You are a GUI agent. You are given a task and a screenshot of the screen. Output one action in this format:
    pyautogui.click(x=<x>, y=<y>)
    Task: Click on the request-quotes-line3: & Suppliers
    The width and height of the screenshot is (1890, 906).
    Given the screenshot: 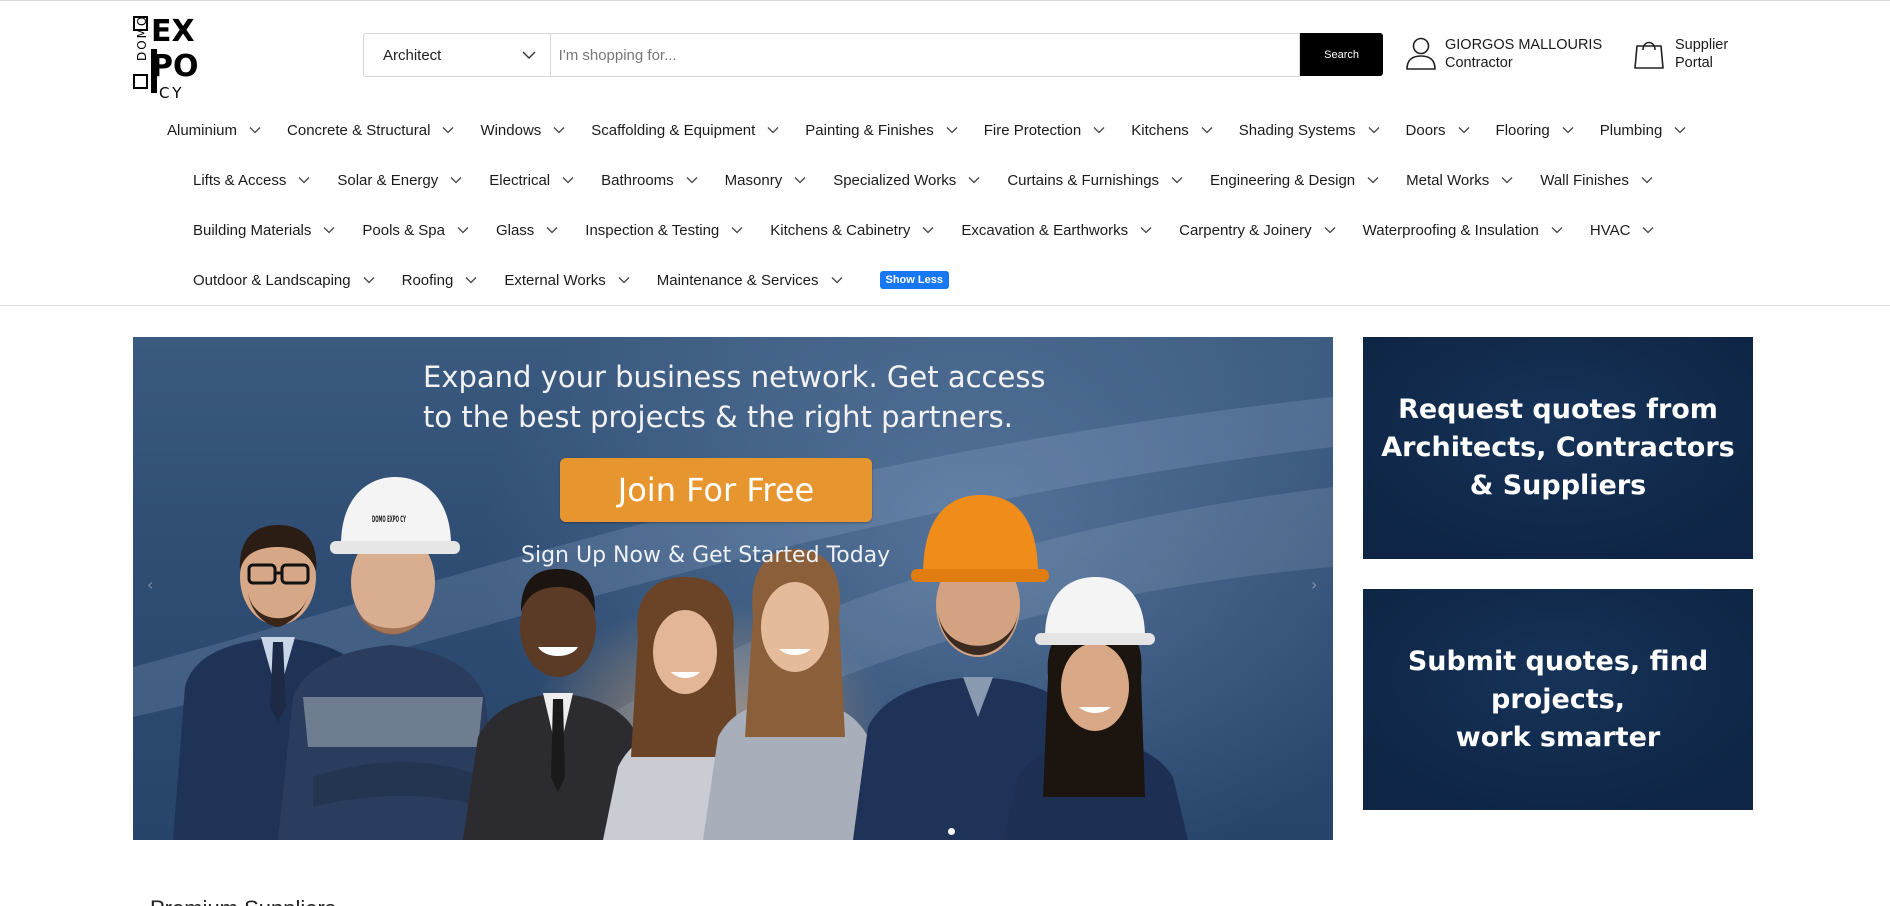 What is the action you would take?
    pyautogui.click(x=1558, y=485)
    